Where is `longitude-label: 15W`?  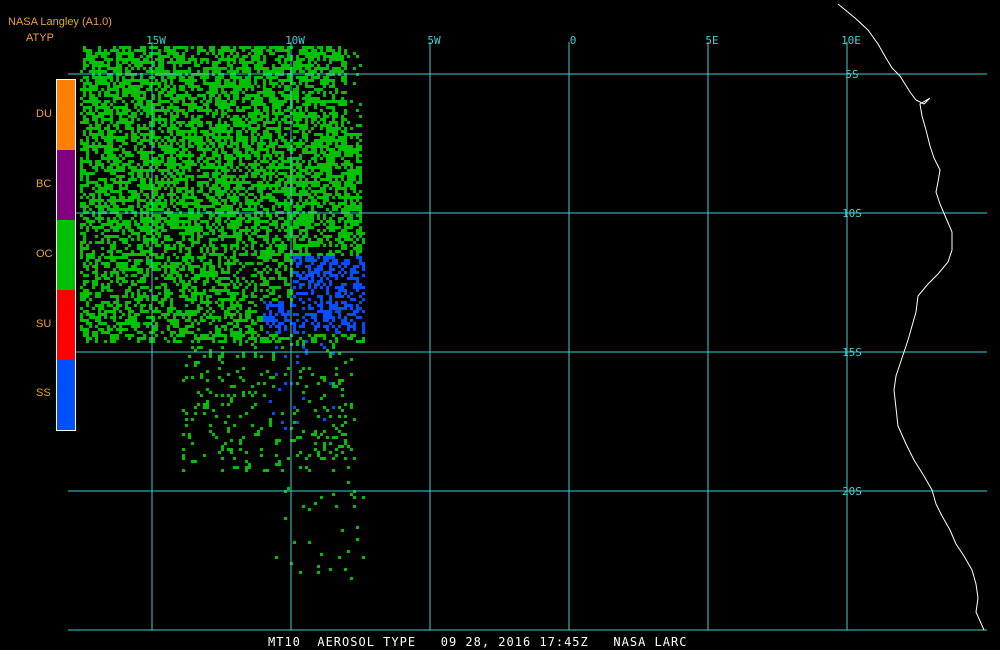 longitude-label: 15W is located at coordinates (156, 40).